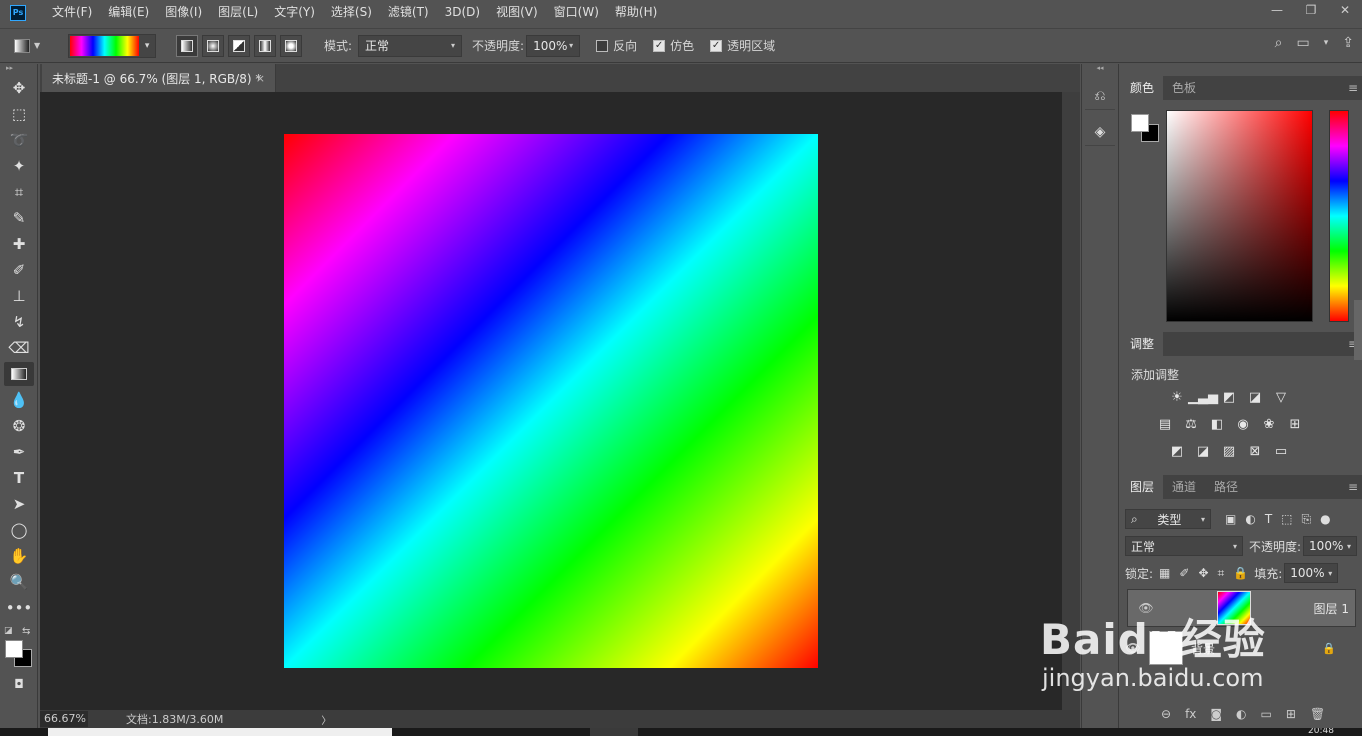 This screenshot has width=1362, height=736. Describe the element at coordinates (1250, 519) in the screenshot. I see `adjustment-filter-icon: ◐` at that location.